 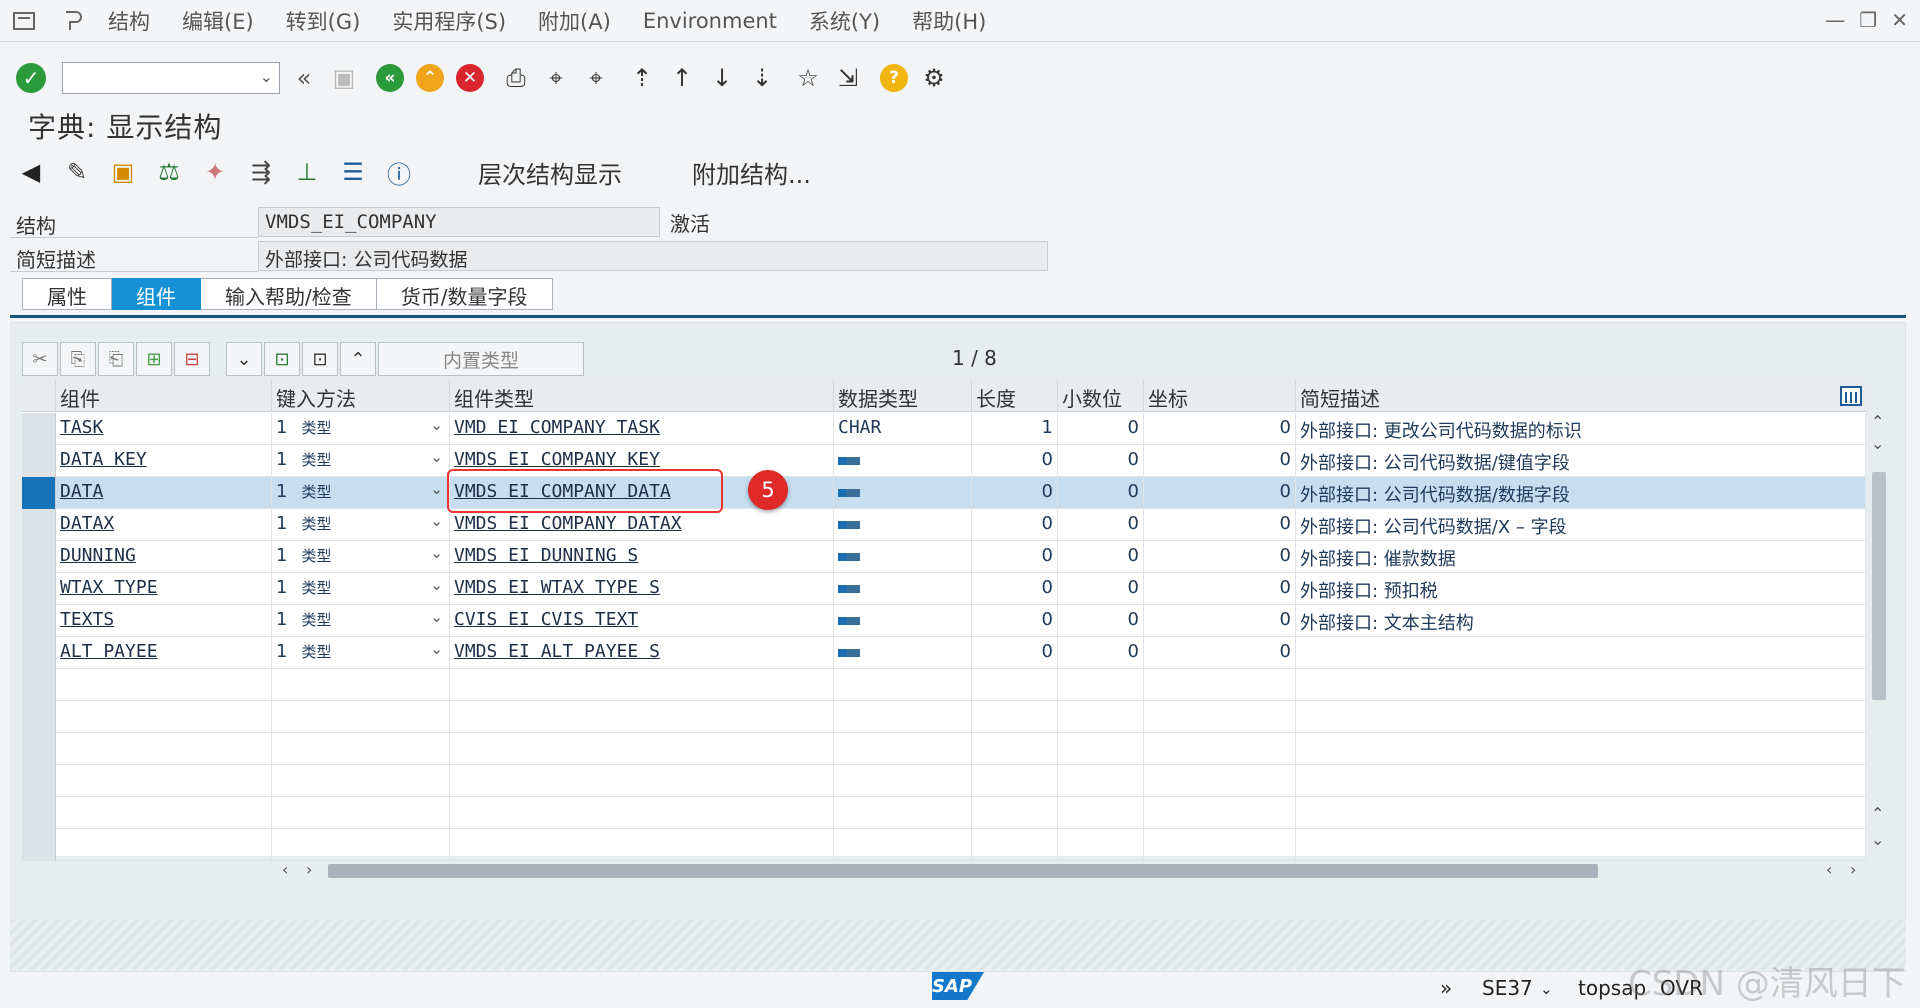 I want to click on column-header: 小数位, so click(x=1101, y=396).